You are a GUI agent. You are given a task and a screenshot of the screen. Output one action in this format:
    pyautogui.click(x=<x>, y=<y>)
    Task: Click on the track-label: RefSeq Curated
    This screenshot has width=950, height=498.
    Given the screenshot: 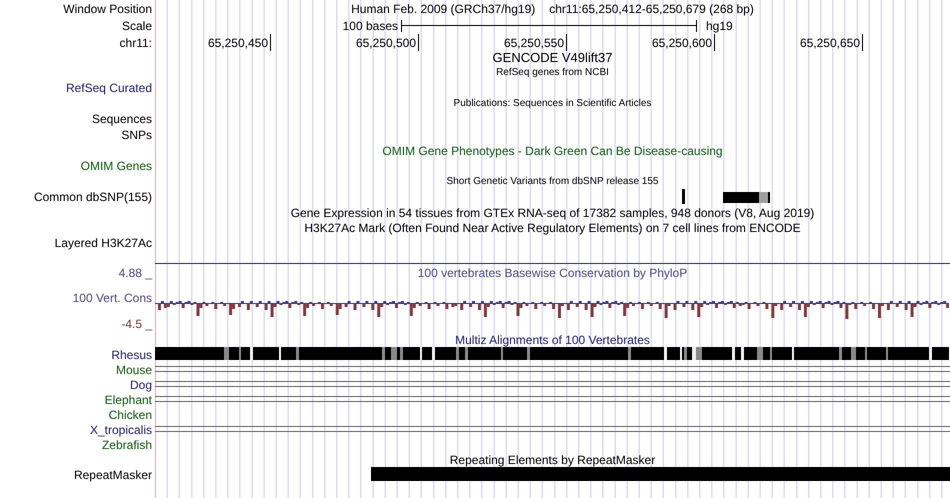 What is the action you would take?
    pyautogui.click(x=109, y=88)
    